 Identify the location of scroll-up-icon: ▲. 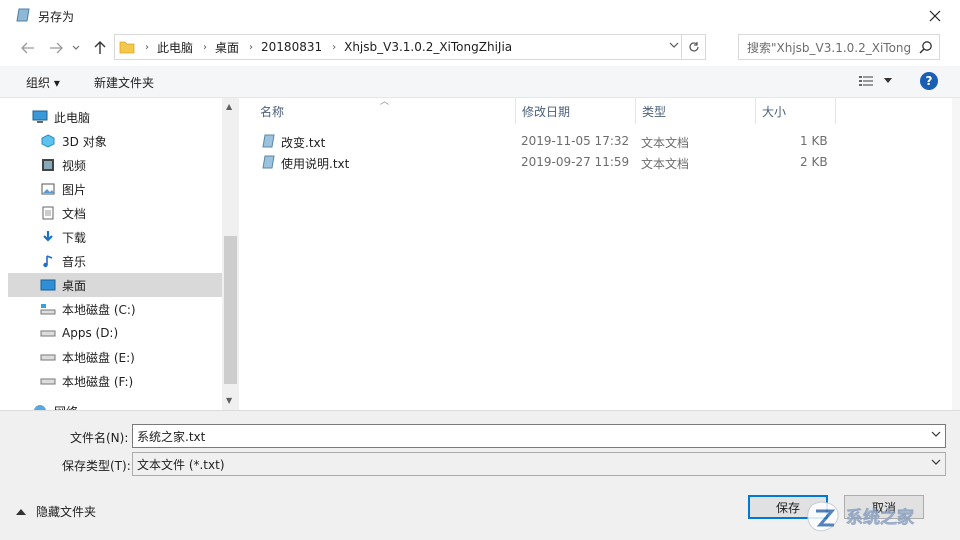
(229, 106).